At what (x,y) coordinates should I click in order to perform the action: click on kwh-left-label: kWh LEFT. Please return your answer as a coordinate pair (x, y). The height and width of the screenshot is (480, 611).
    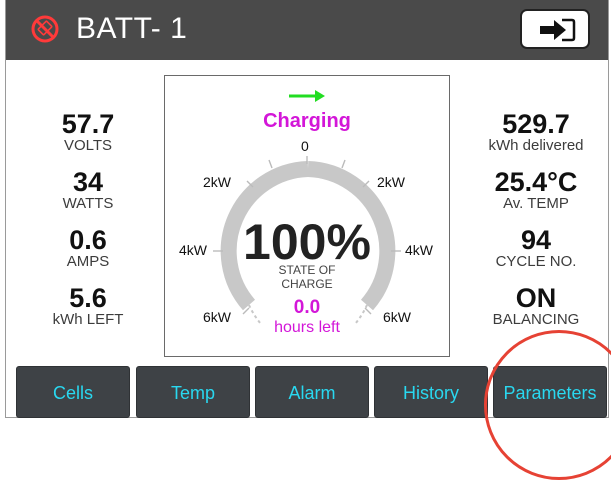
    Looking at the image, I should click on (88, 319).